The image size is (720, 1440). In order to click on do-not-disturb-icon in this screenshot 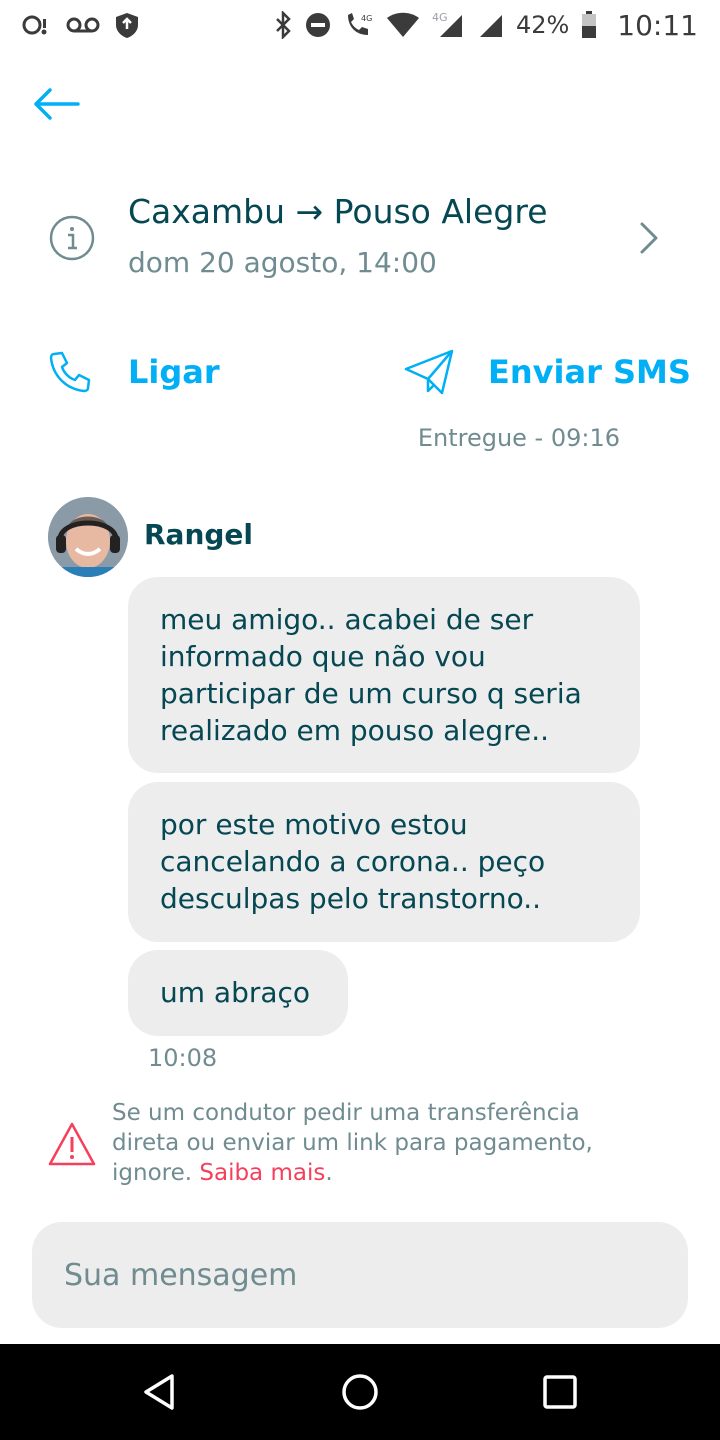, I will do `click(318, 25)`.